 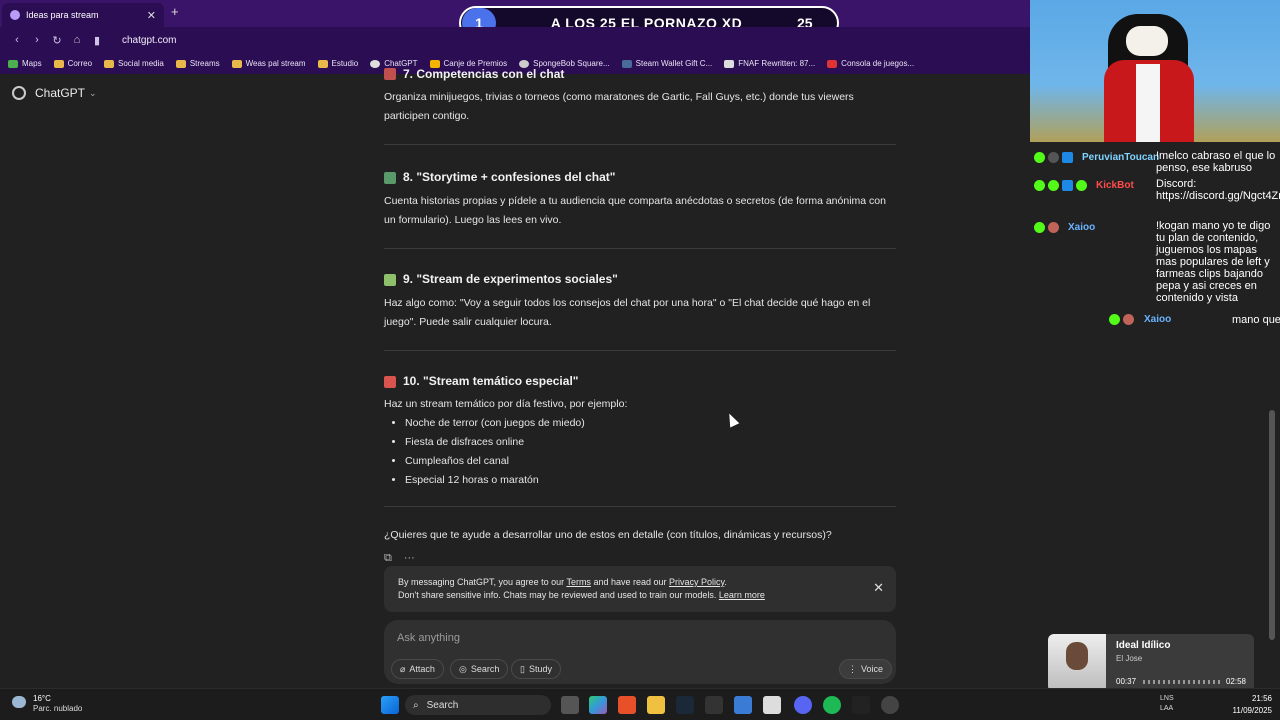 I want to click on obs-icon, so click(x=890, y=705).